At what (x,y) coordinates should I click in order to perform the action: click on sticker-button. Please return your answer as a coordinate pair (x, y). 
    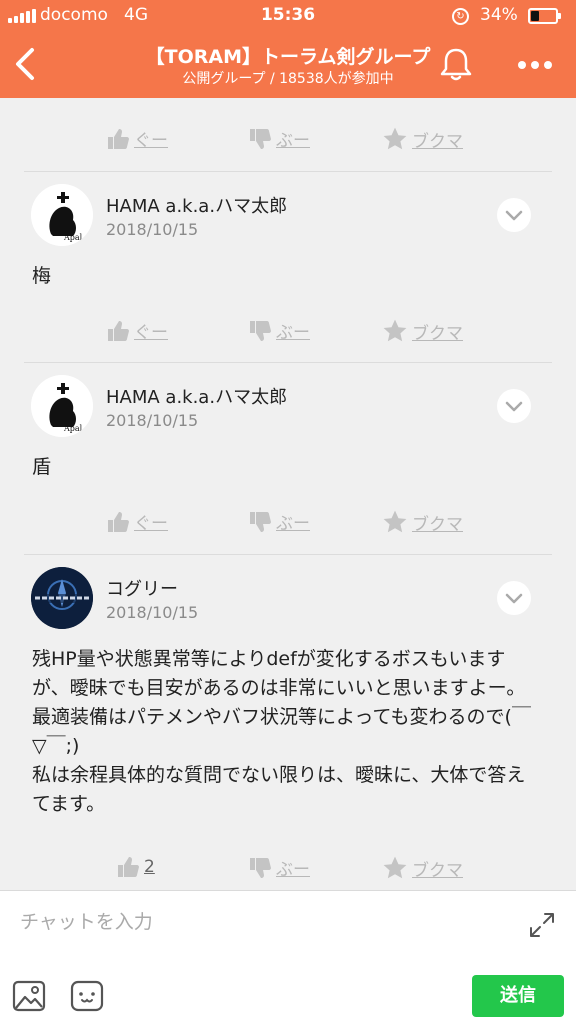
    Looking at the image, I should click on (87, 996).